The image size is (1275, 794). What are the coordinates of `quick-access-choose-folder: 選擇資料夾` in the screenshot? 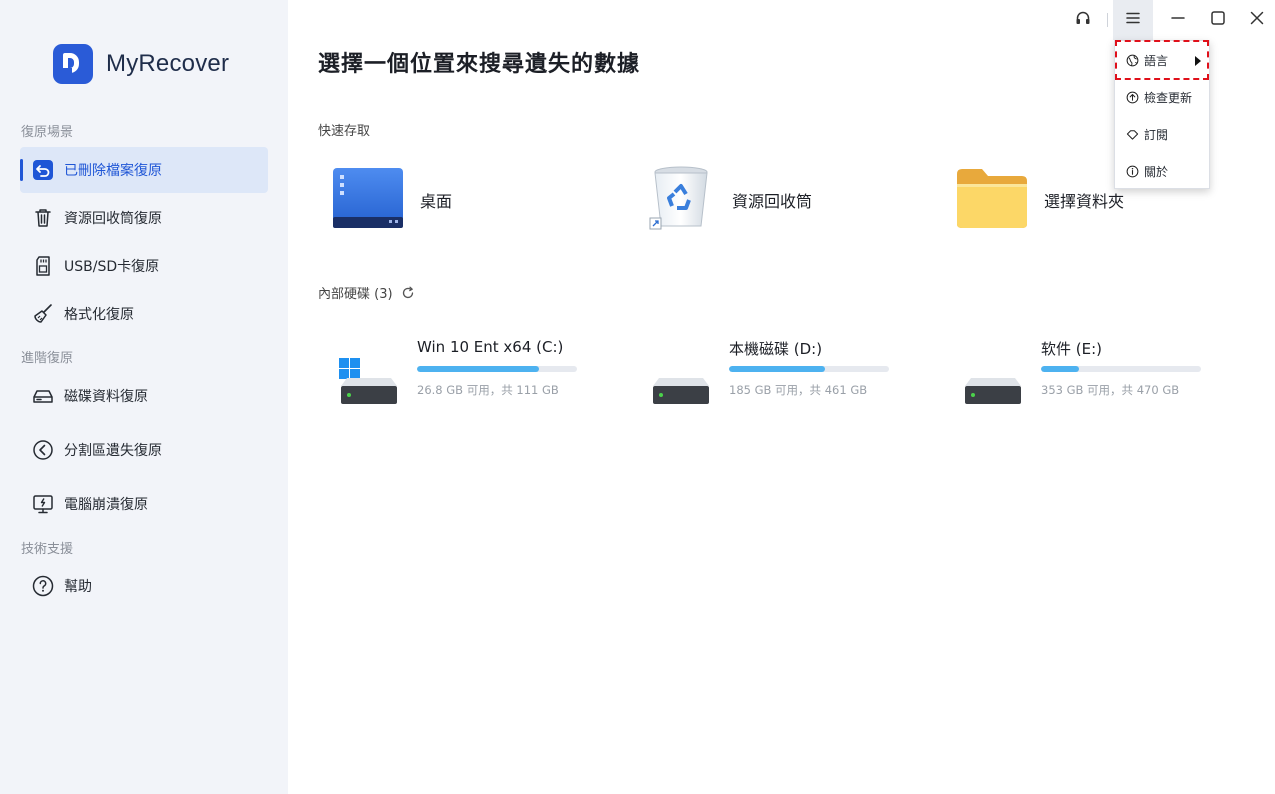 It's located at (1040, 200).